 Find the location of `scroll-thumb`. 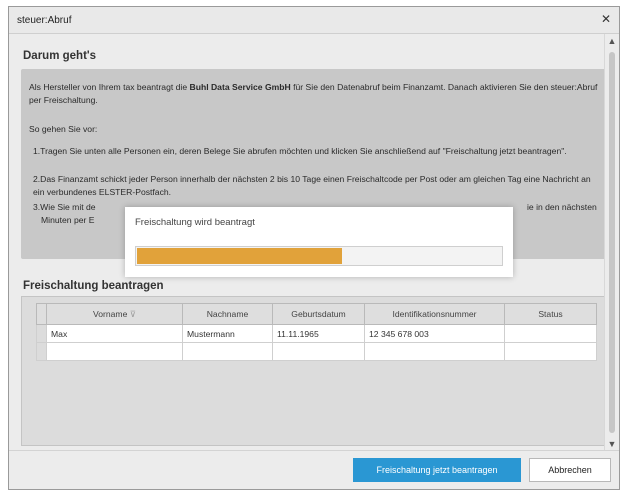

scroll-thumb is located at coordinates (612, 242).